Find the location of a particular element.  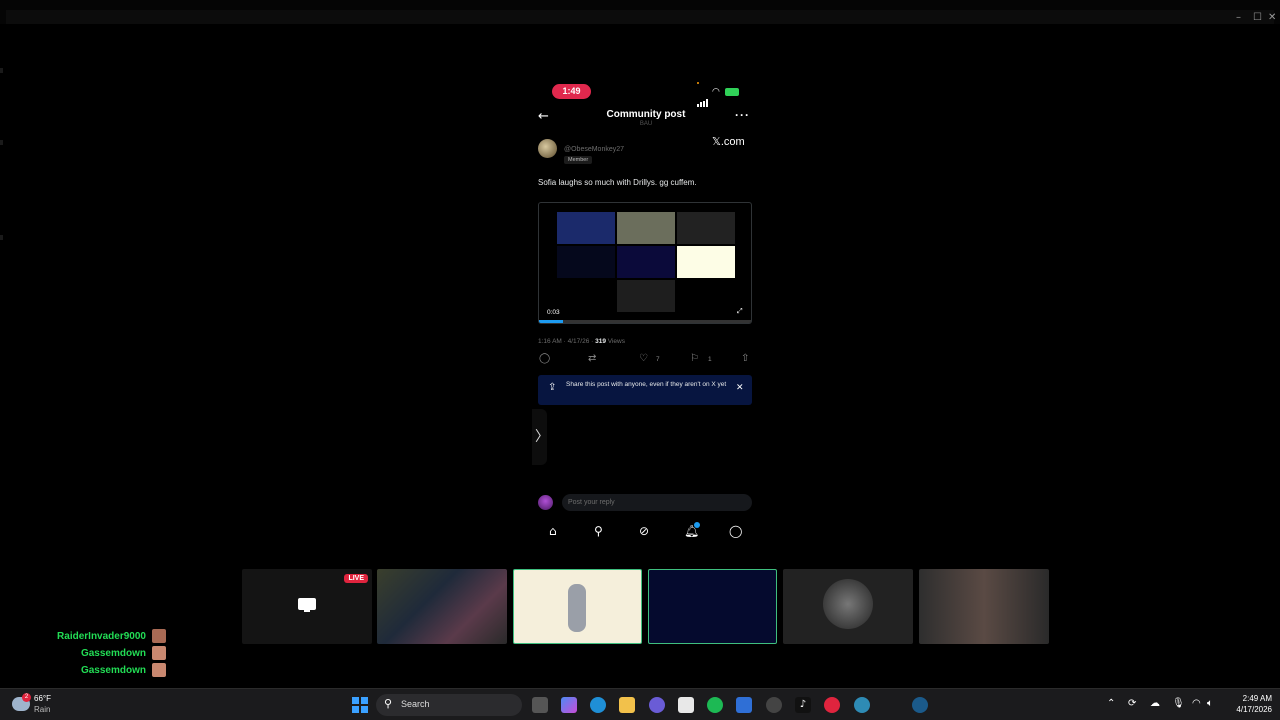

volume-icon: 🔈︎ is located at coordinates (1210, 703).